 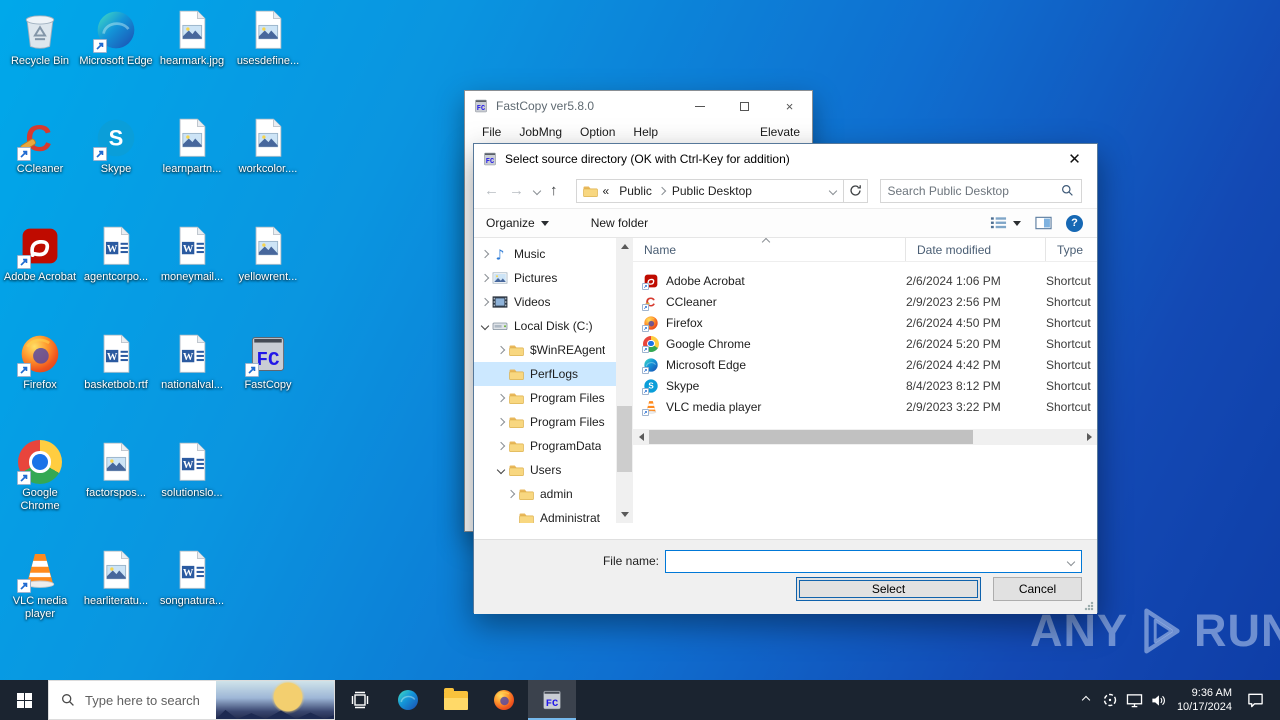 I want to click on dialog-close-button: ✕, so click(x=1074, y=159).